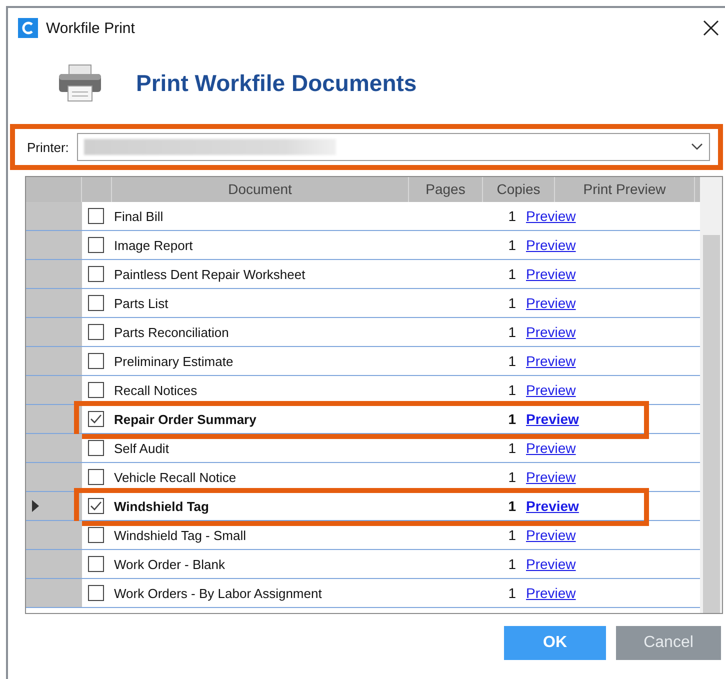 This screenshot has width=725, height=679. I want to click on document-name: Work Order - Blank, so click(170, 564).